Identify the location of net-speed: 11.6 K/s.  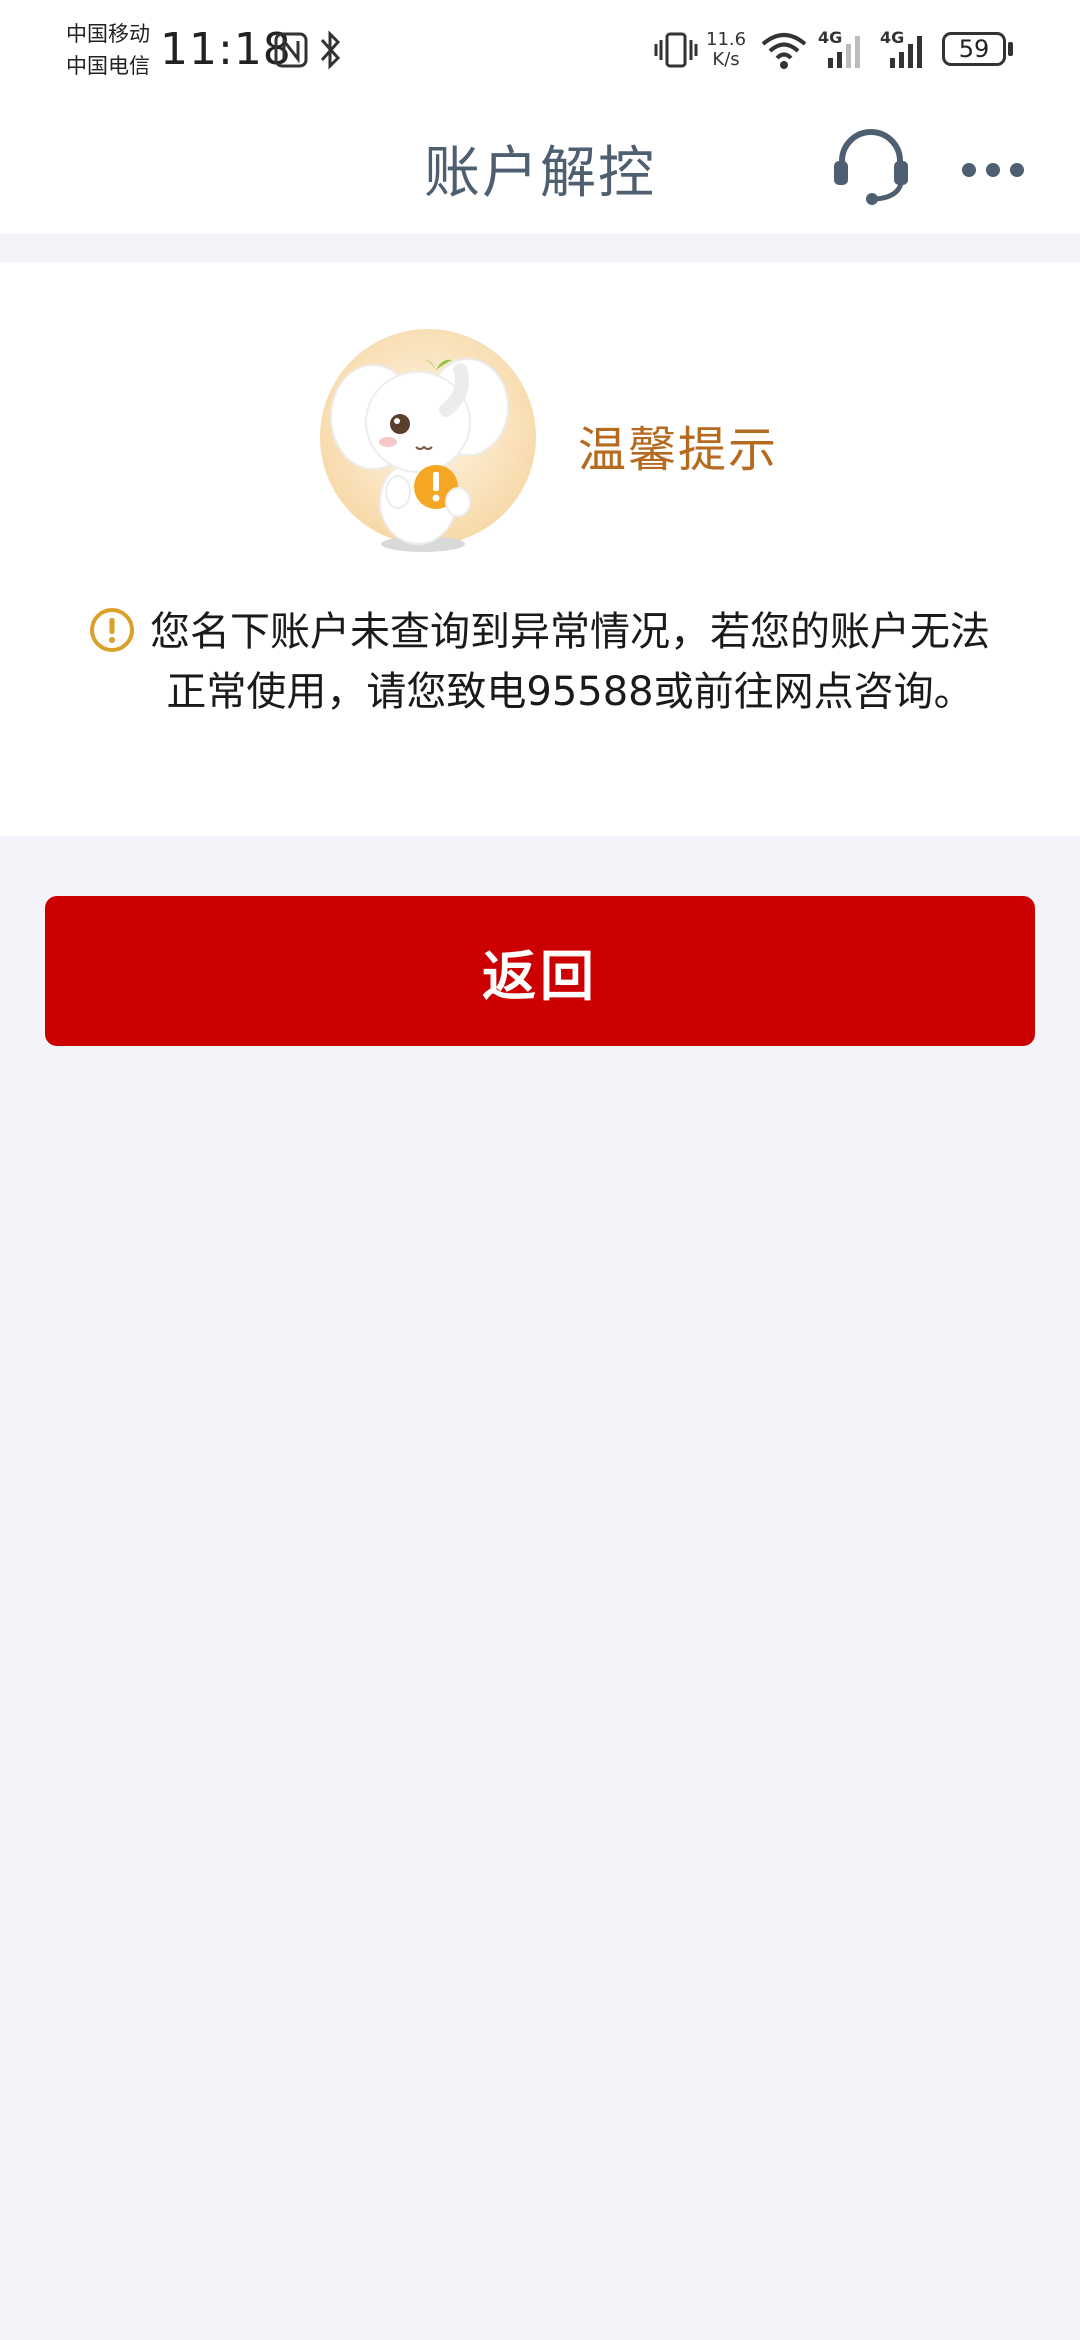
(726, 50).